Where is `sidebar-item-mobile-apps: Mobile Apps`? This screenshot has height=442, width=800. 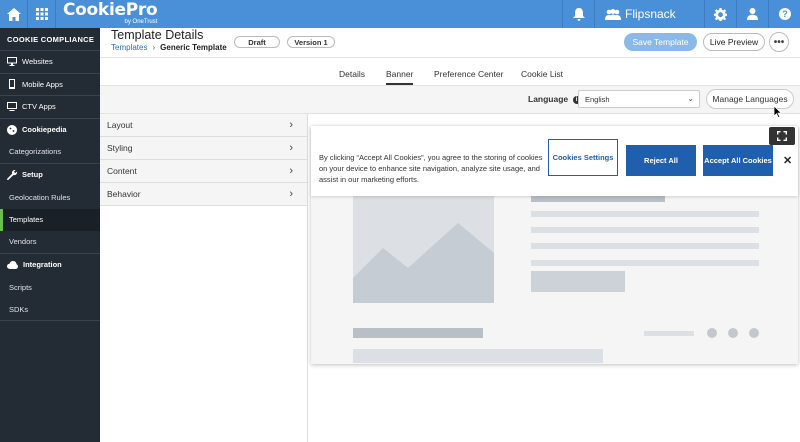
sidebar-item-mobile-apps: Mobile Apps is located at coordinates (50, 85).